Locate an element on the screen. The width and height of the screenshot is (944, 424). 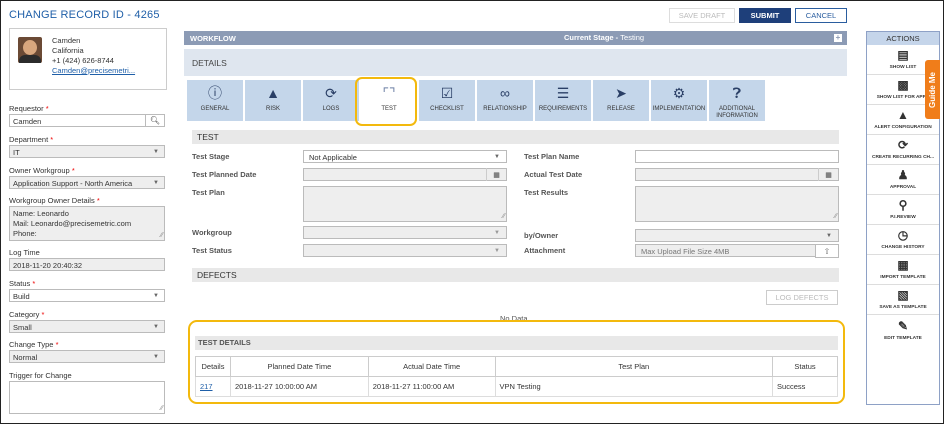
test-stage-select: Not Applicable ▼ is located at coordinates (405, 156).